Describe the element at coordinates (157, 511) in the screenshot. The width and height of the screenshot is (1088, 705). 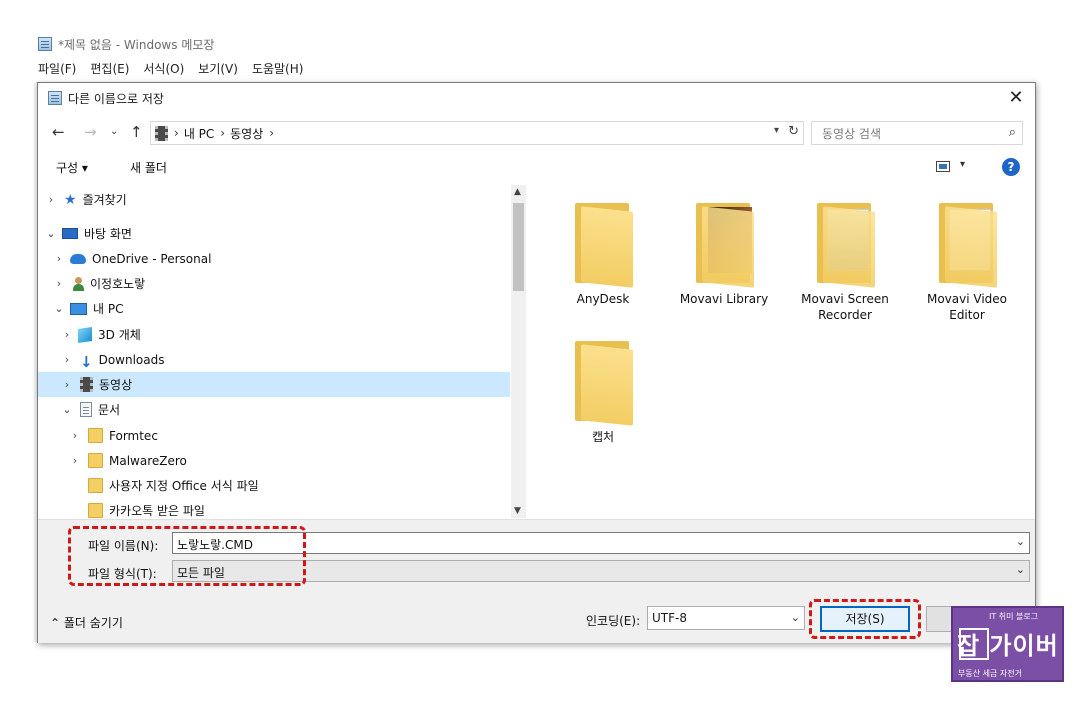
I see `nav-label: 카카오톡 받은 파일` at that location.